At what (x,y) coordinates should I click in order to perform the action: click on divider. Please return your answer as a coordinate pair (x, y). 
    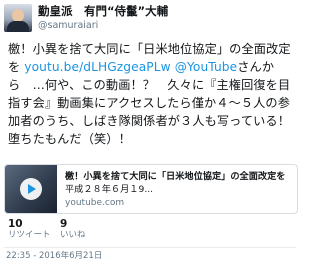
    Looking at the image, I should click on (150, 247).